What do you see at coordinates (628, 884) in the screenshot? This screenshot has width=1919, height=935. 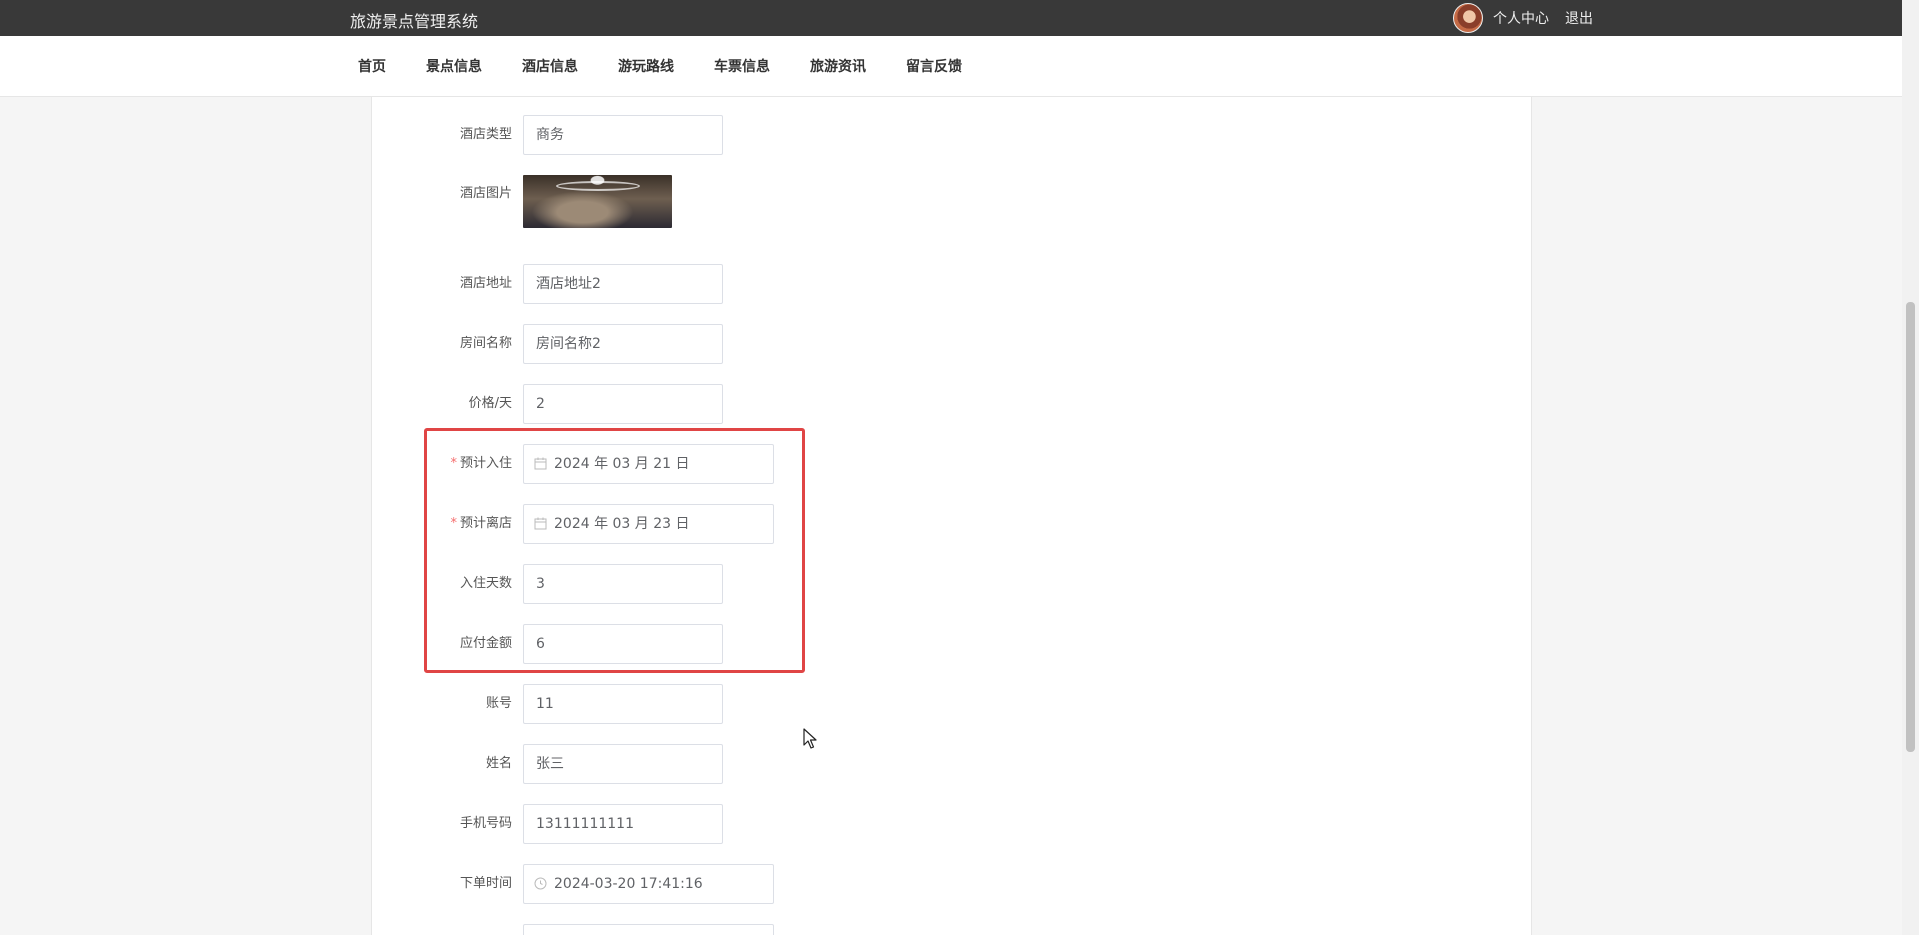 I see `order-time-value: 2024-03-20 17:41:16` at bounding box center [628, 884].